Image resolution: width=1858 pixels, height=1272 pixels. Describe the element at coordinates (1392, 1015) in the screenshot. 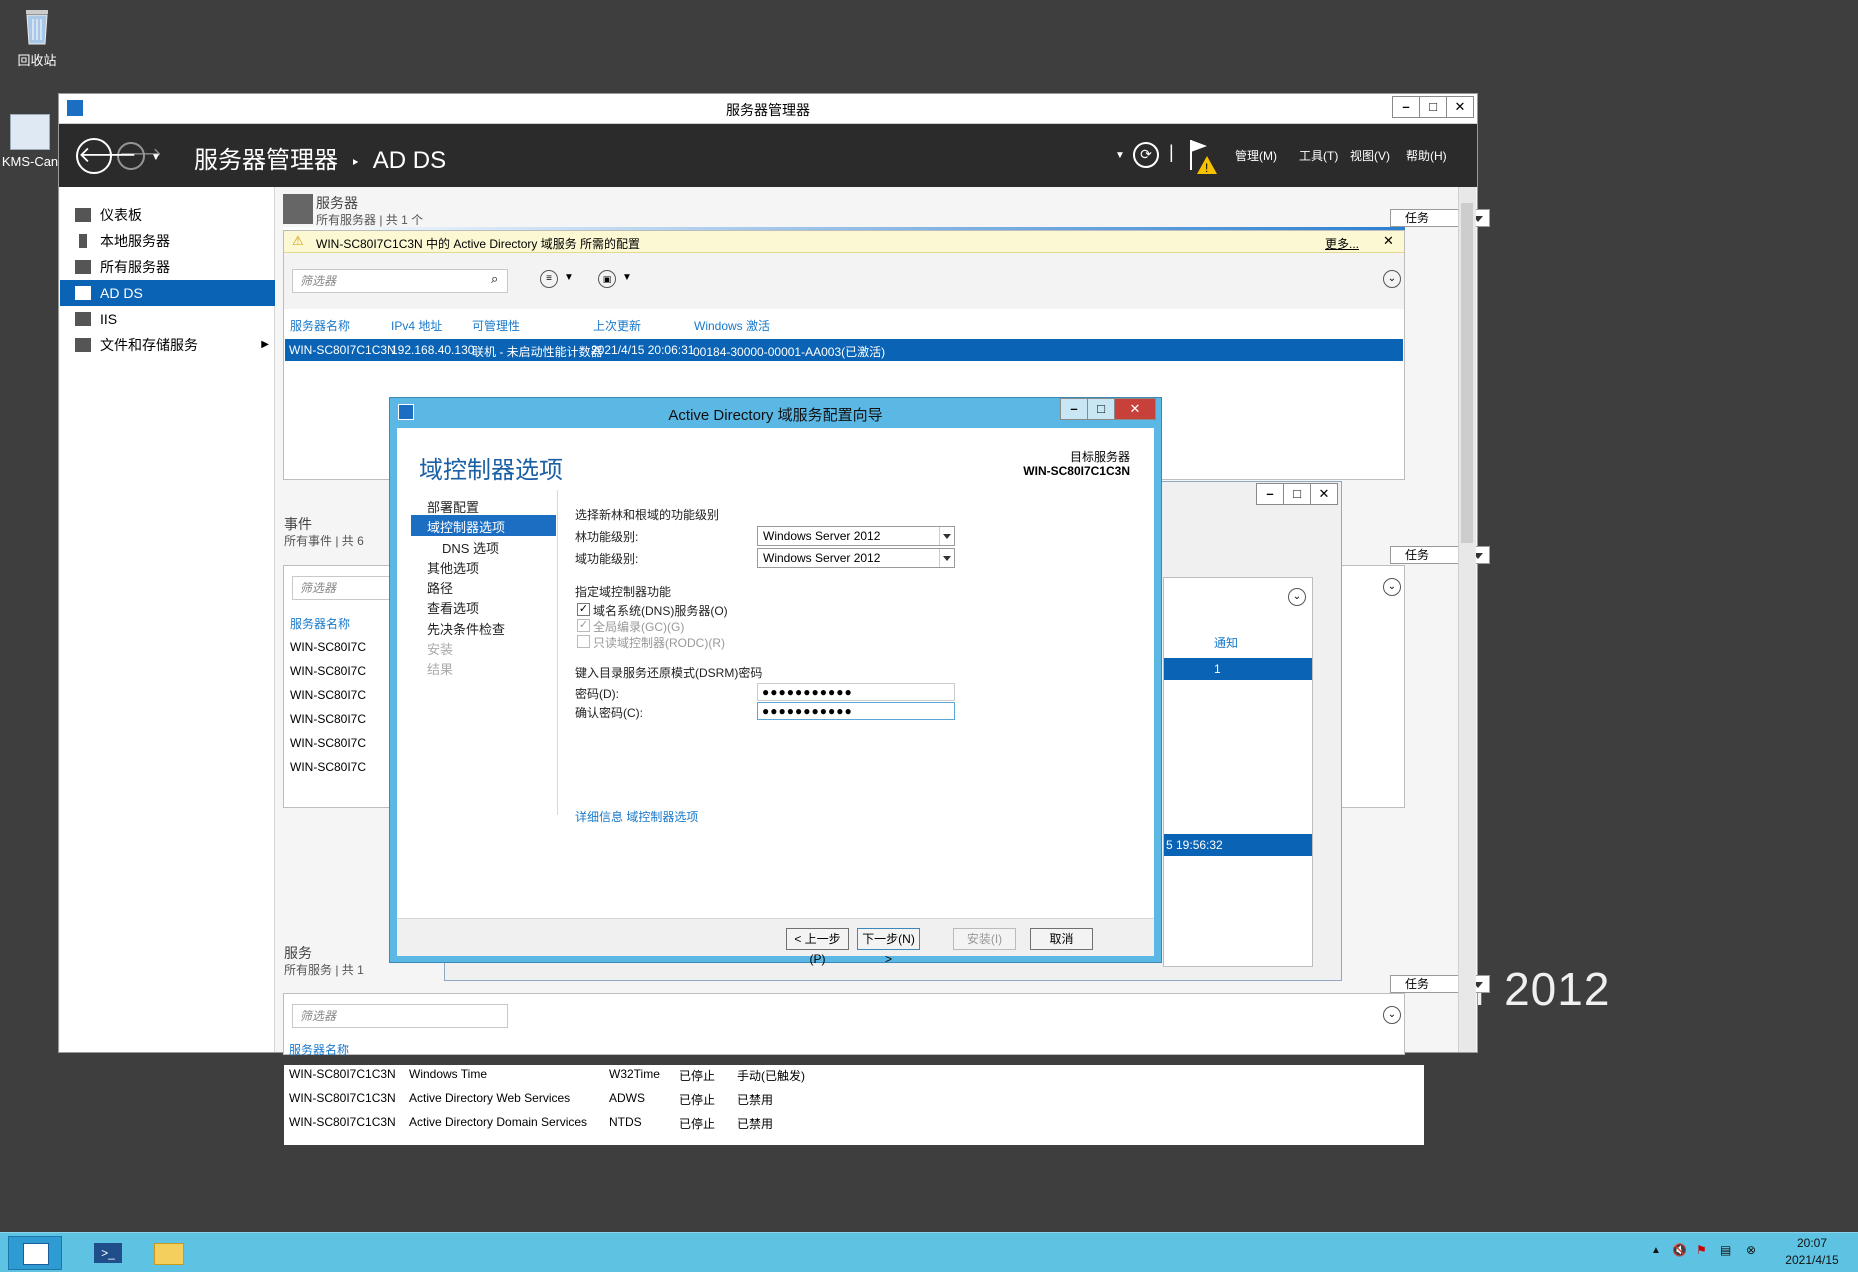

I see `services-expand-icon: ⌄` at that location.